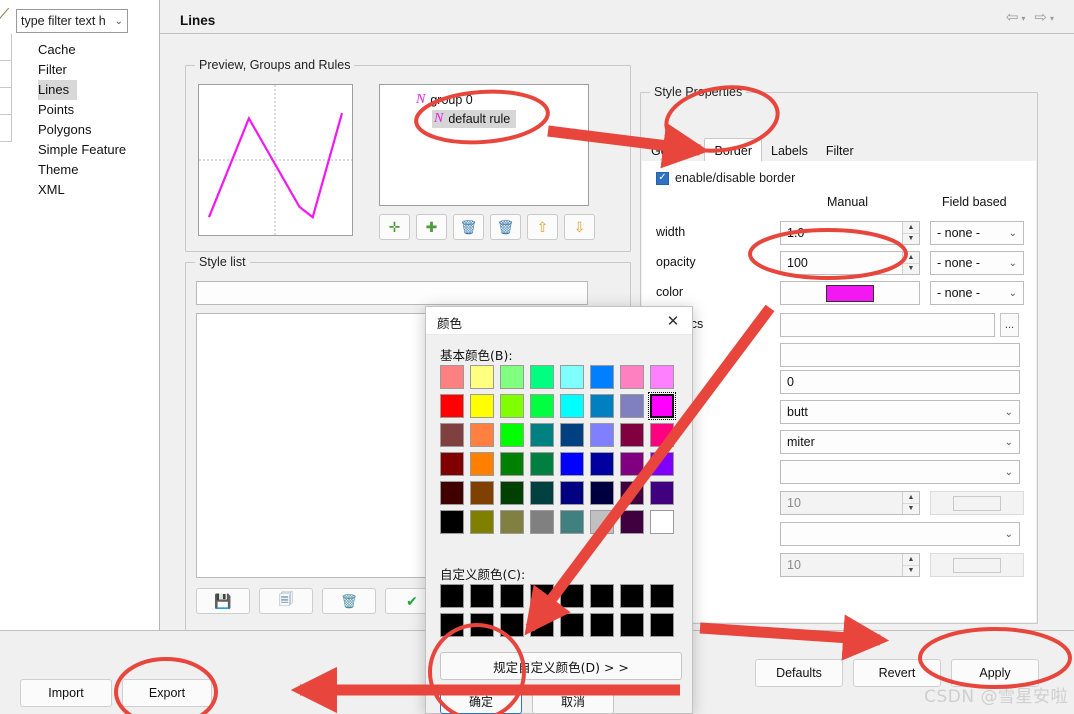 The width and height of the screenshot is (1074, 714). Describe the element at coordinates (840, 151) in the screenshot. I see `tab-filter: Filter` at that location.